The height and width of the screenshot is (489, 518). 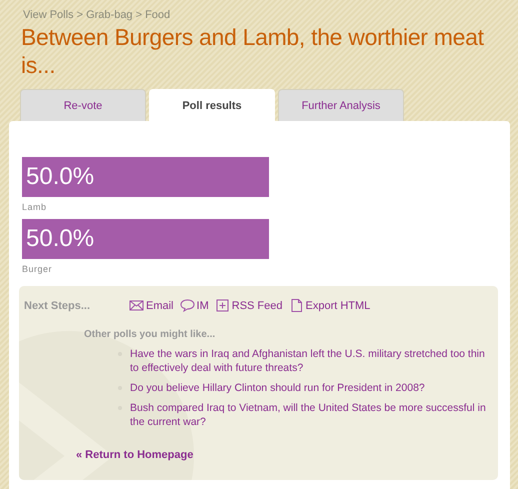 I want to click on envelope-icon, so click(x=136, y=305).